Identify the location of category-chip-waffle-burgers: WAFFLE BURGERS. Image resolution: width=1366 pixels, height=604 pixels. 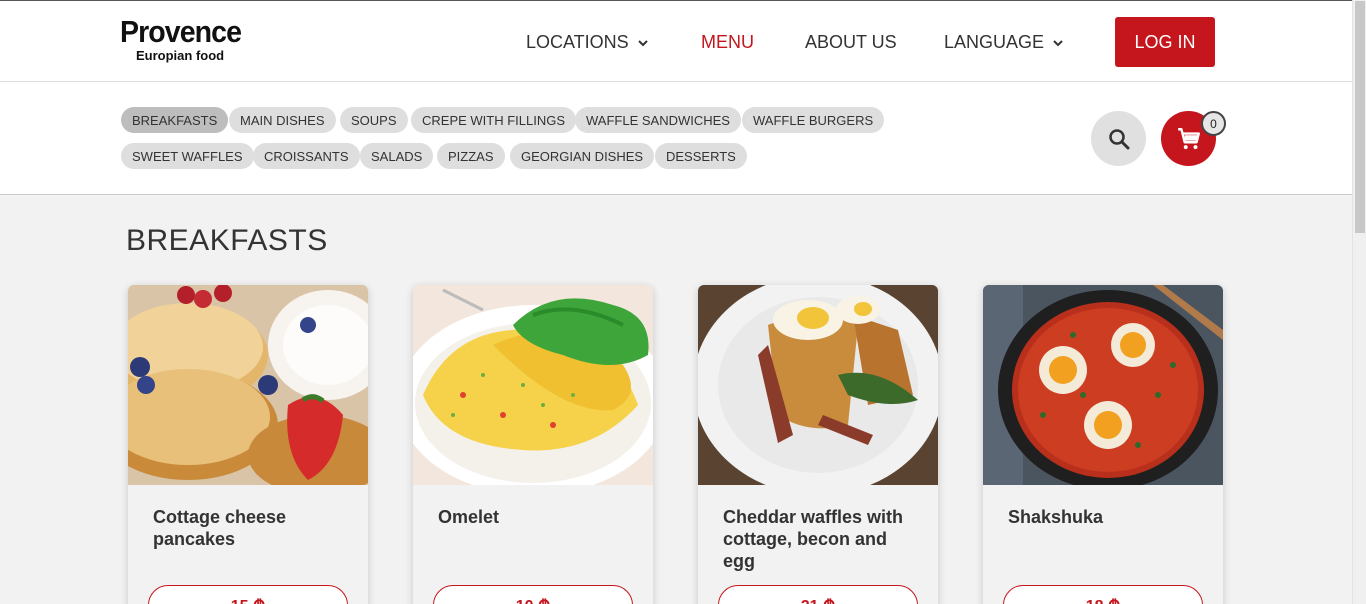
(813, 120).